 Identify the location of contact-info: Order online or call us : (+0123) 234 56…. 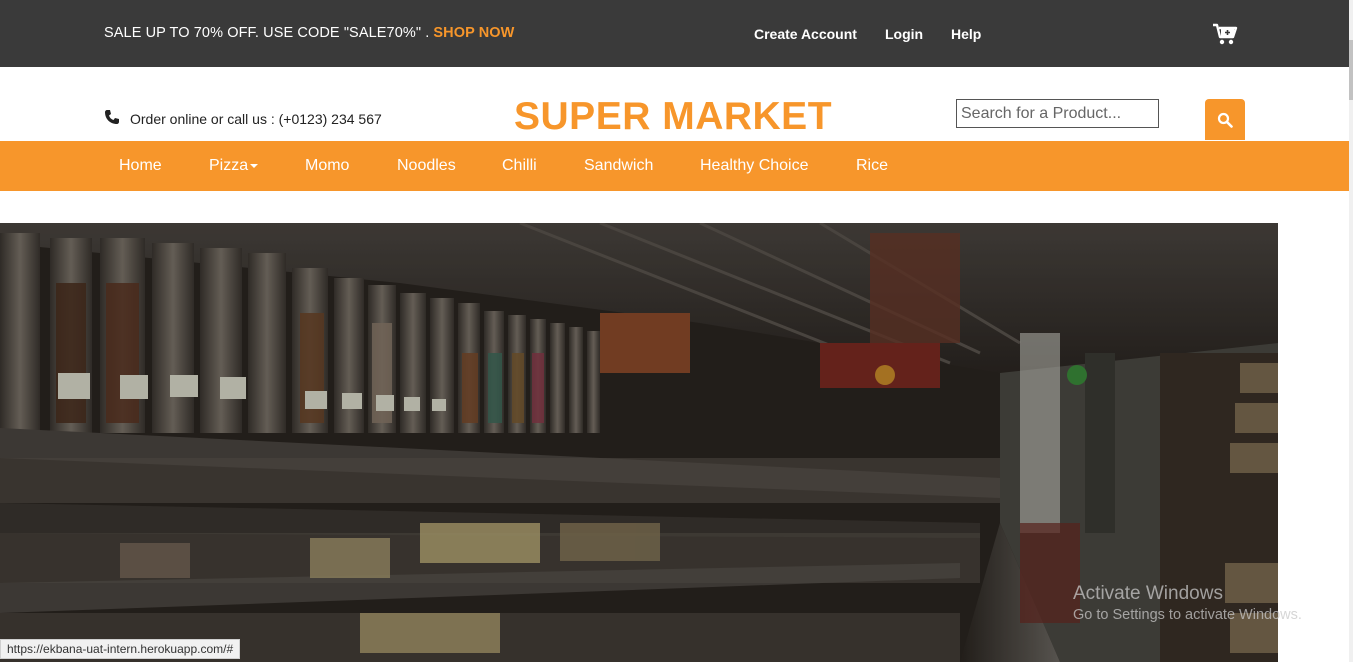
(243, 118).